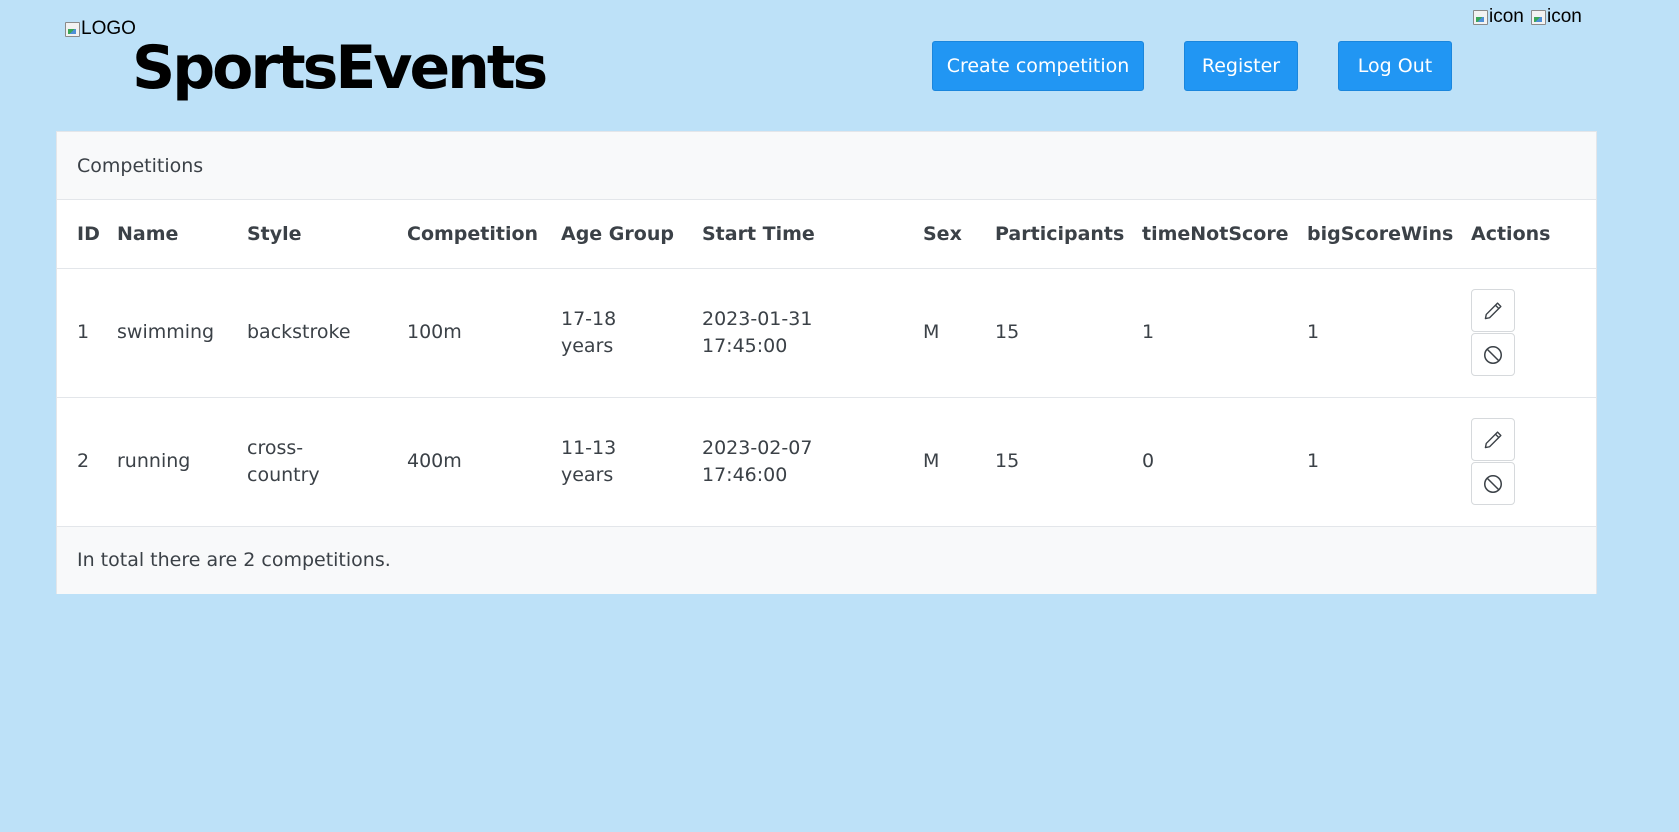  What do you see at coordinates (812, 462) in the screenshot?
I see `cell-start-time: 2023-02-07 17:46:00` at bounding box center [812, 462].